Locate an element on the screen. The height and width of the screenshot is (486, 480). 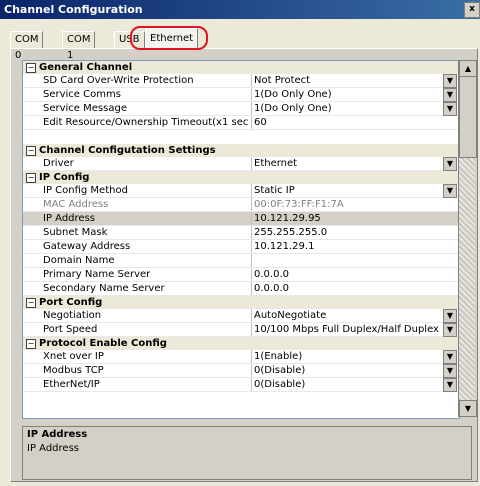
property-row: MAC Address 00:0F:73:FF:F1:7A is located at coordinates (241, 205).